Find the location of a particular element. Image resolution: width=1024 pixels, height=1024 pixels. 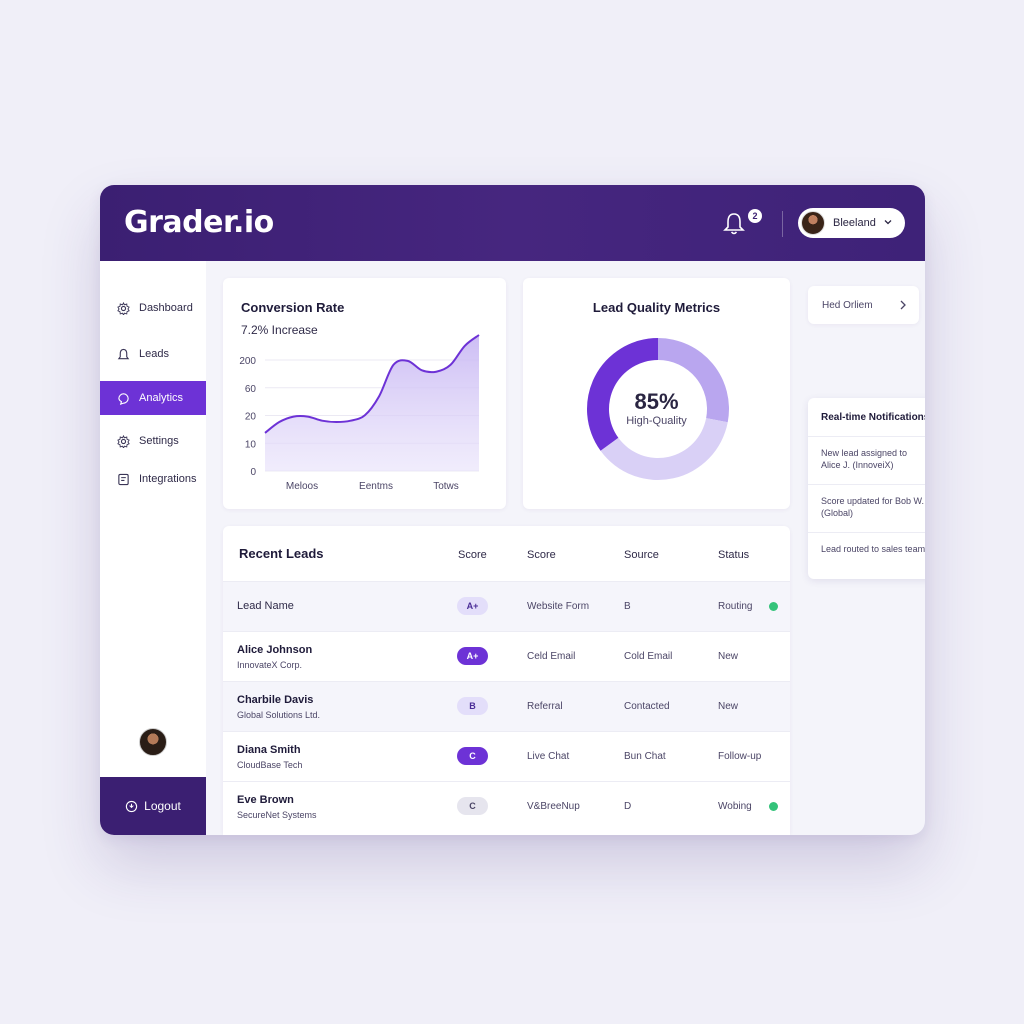

lead-source: Website Form is located at coordinates (558, 606).